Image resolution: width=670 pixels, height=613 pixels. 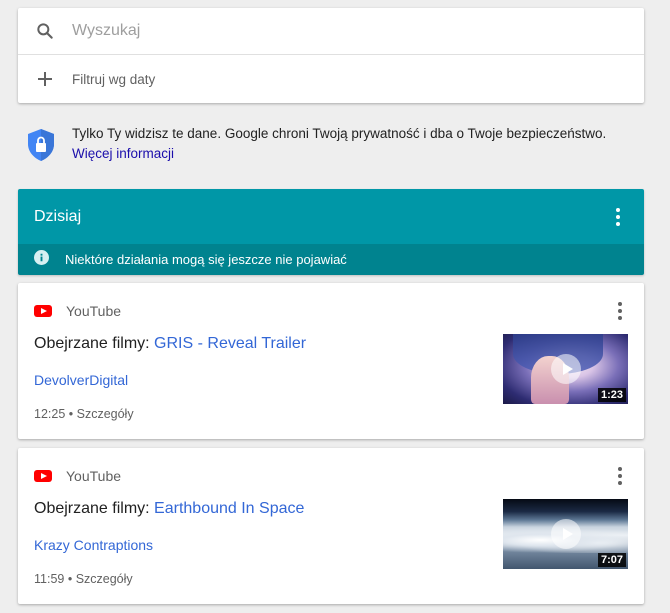 I want to click on channel-link: Krazy Contraptions, so click(x=93, y=545).